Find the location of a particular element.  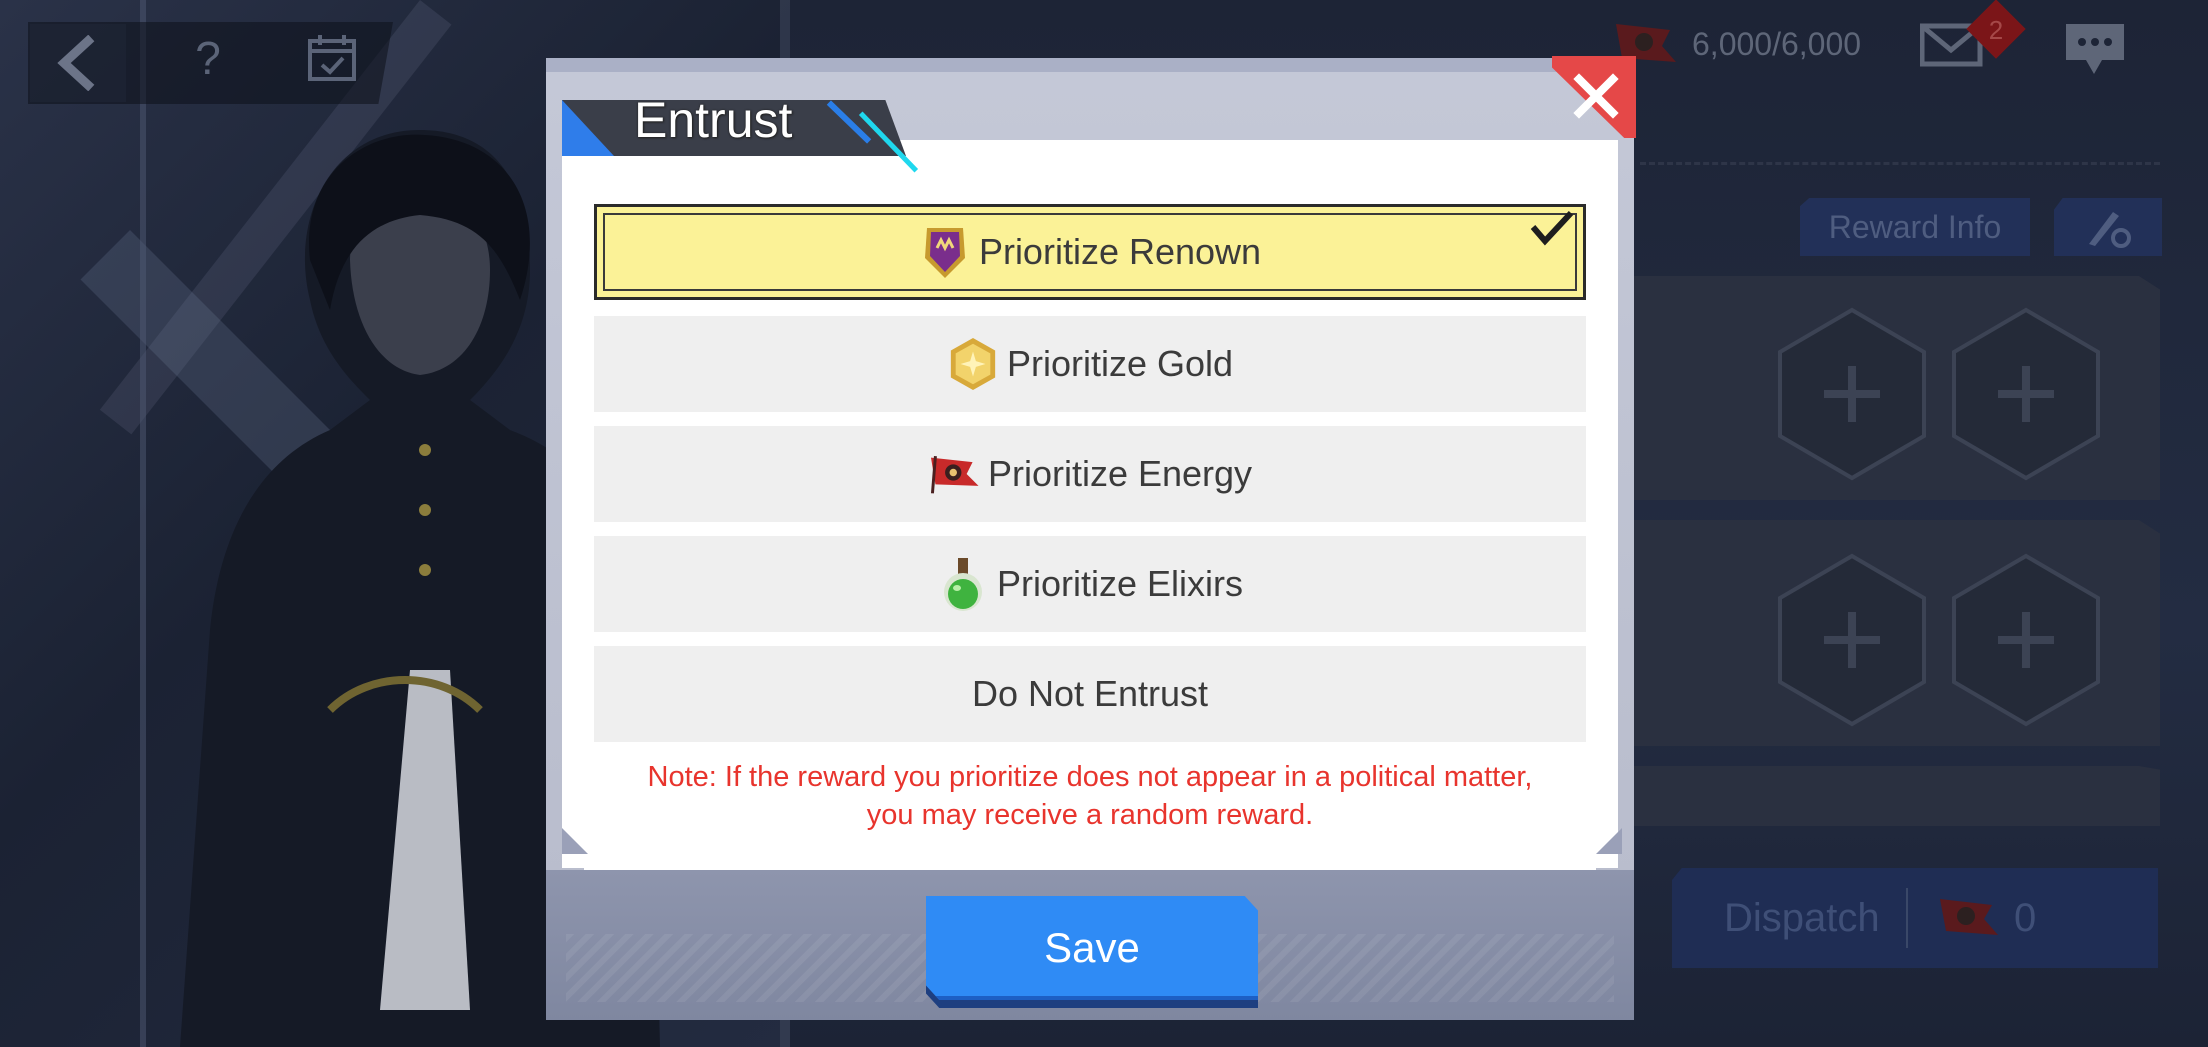

energy-display: 6,000/6,000 is located at coordinates (1735, 44).